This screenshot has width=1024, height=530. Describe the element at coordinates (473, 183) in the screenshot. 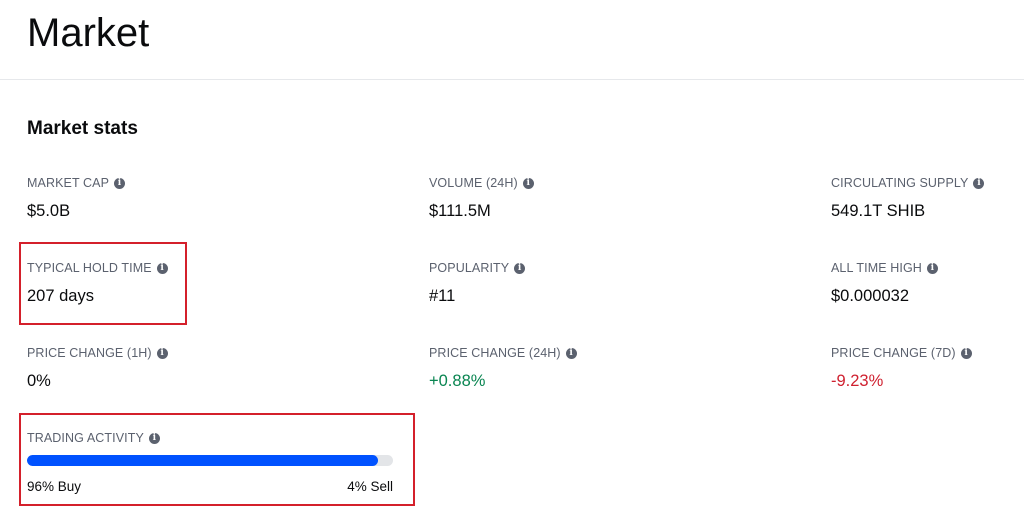

I see `stat-label: VOLUME (24H)` at that location.